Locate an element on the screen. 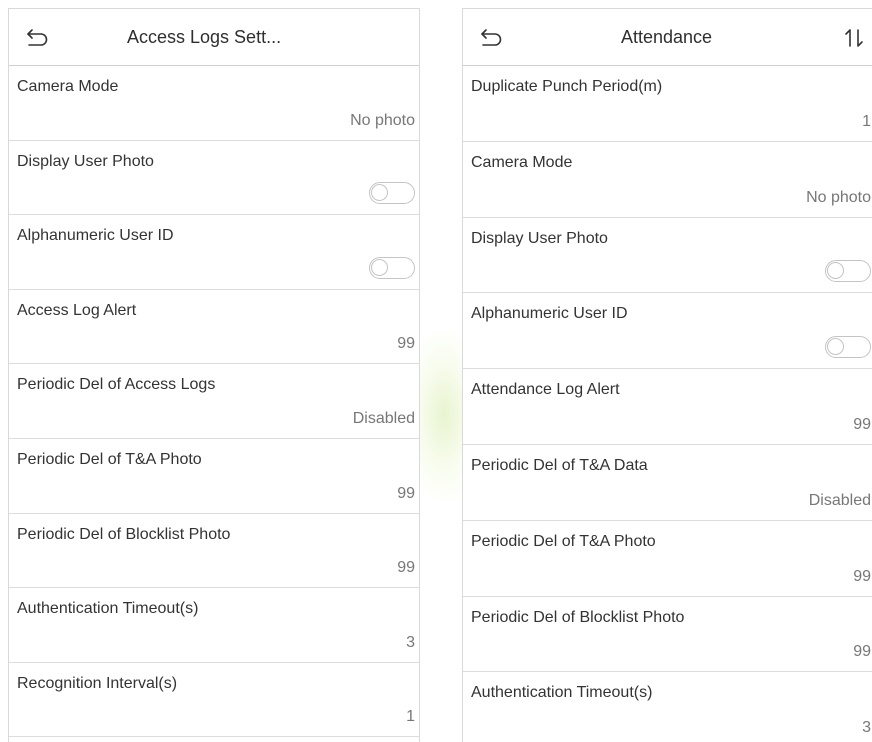 The height and width of the screenshot is (742, 872). page-title: Attendance is located at coordinates (667, 37).